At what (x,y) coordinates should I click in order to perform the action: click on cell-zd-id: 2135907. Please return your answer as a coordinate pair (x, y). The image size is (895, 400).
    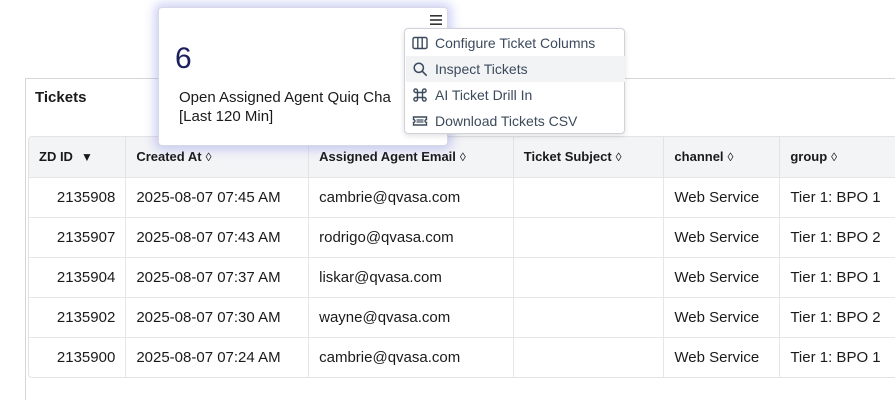
    Looking at the image, I should click on (78, 237).